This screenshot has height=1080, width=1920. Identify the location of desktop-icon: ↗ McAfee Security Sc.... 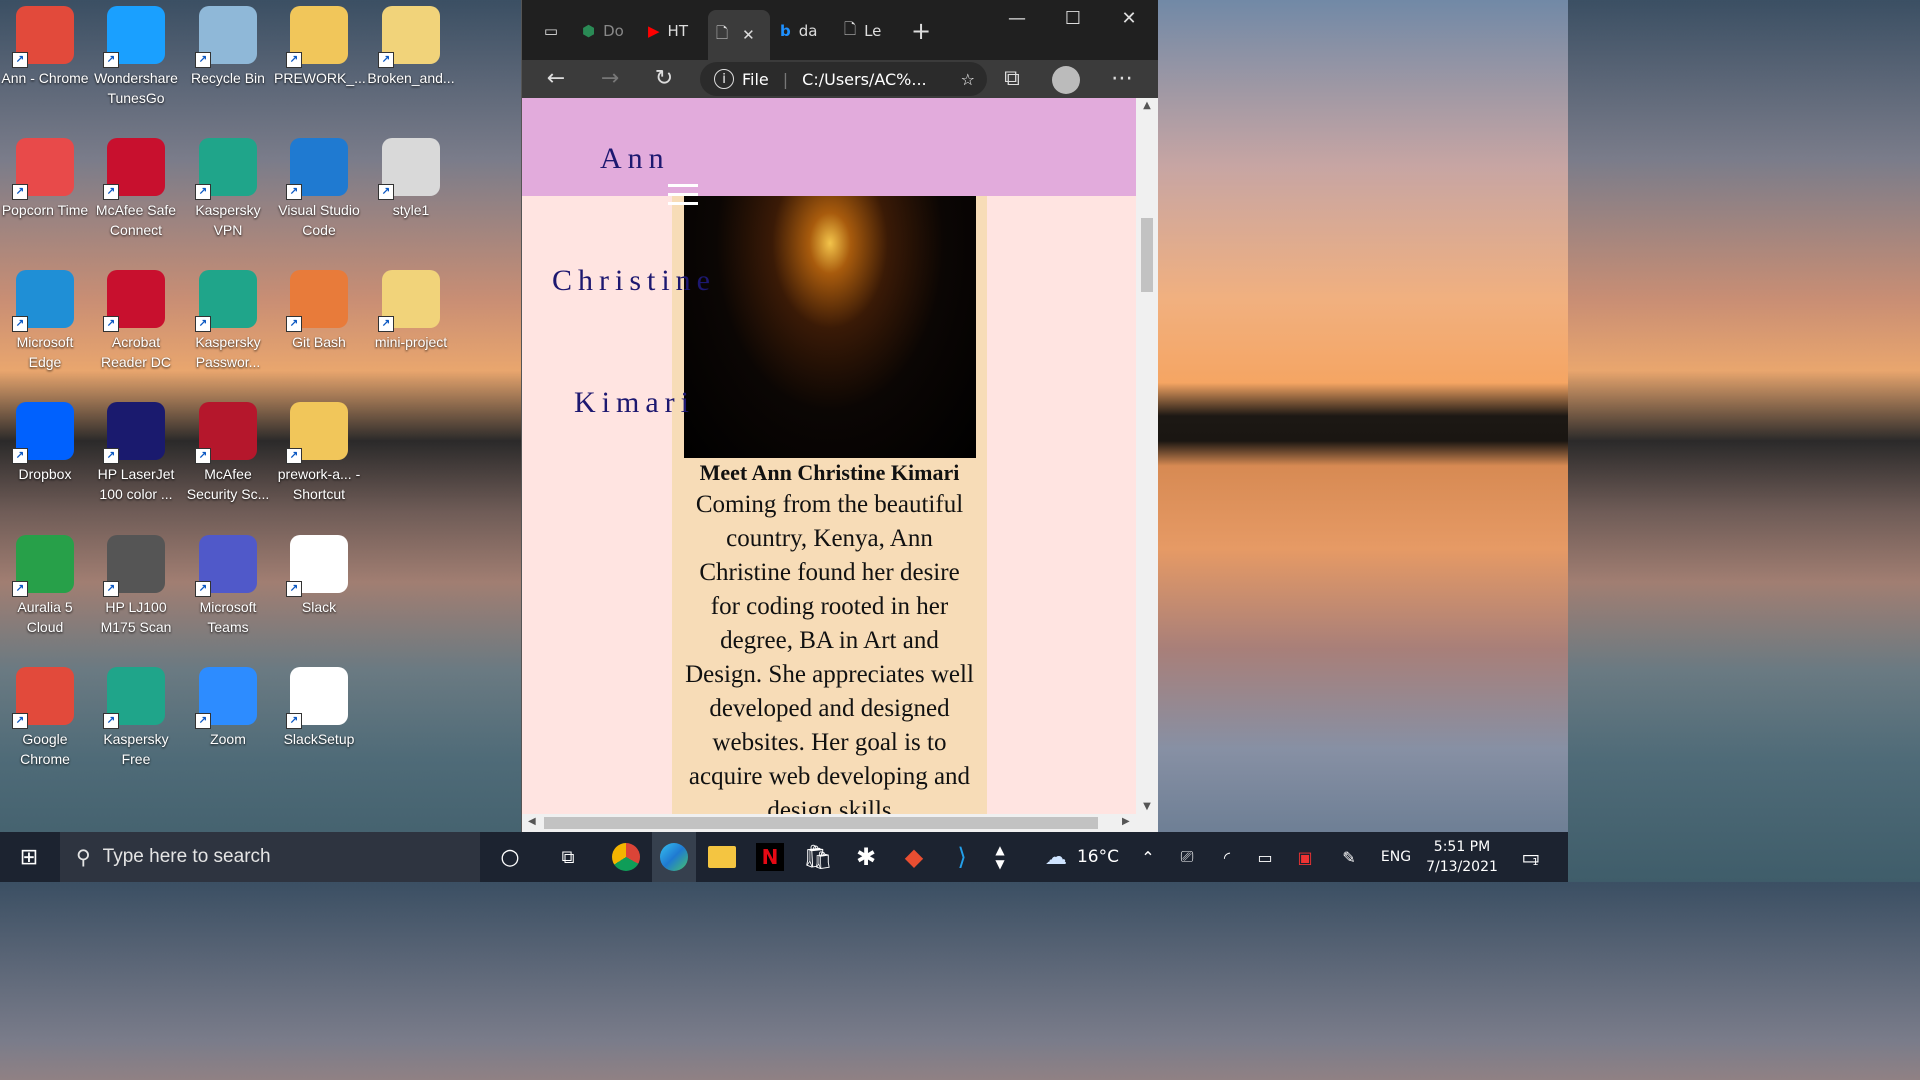
(228, 450).